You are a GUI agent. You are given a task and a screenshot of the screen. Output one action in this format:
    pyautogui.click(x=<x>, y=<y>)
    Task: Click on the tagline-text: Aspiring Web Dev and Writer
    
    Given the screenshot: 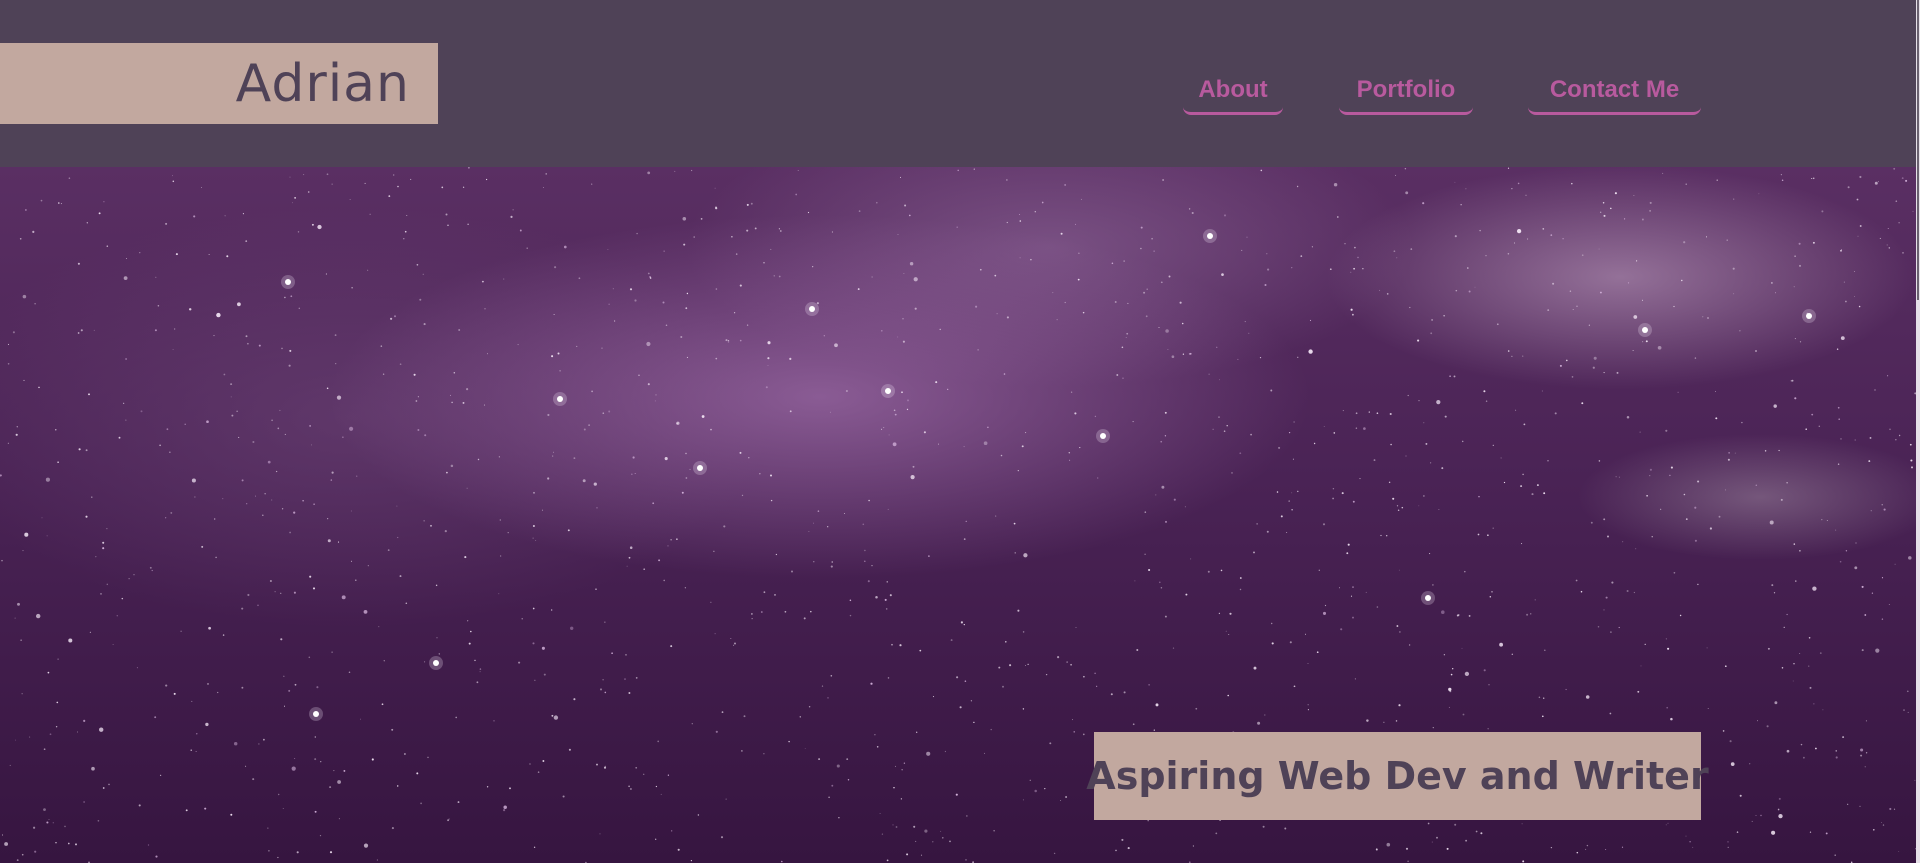 What is the action you would take?
    pyautogui.click(x=1397, y=776)
    